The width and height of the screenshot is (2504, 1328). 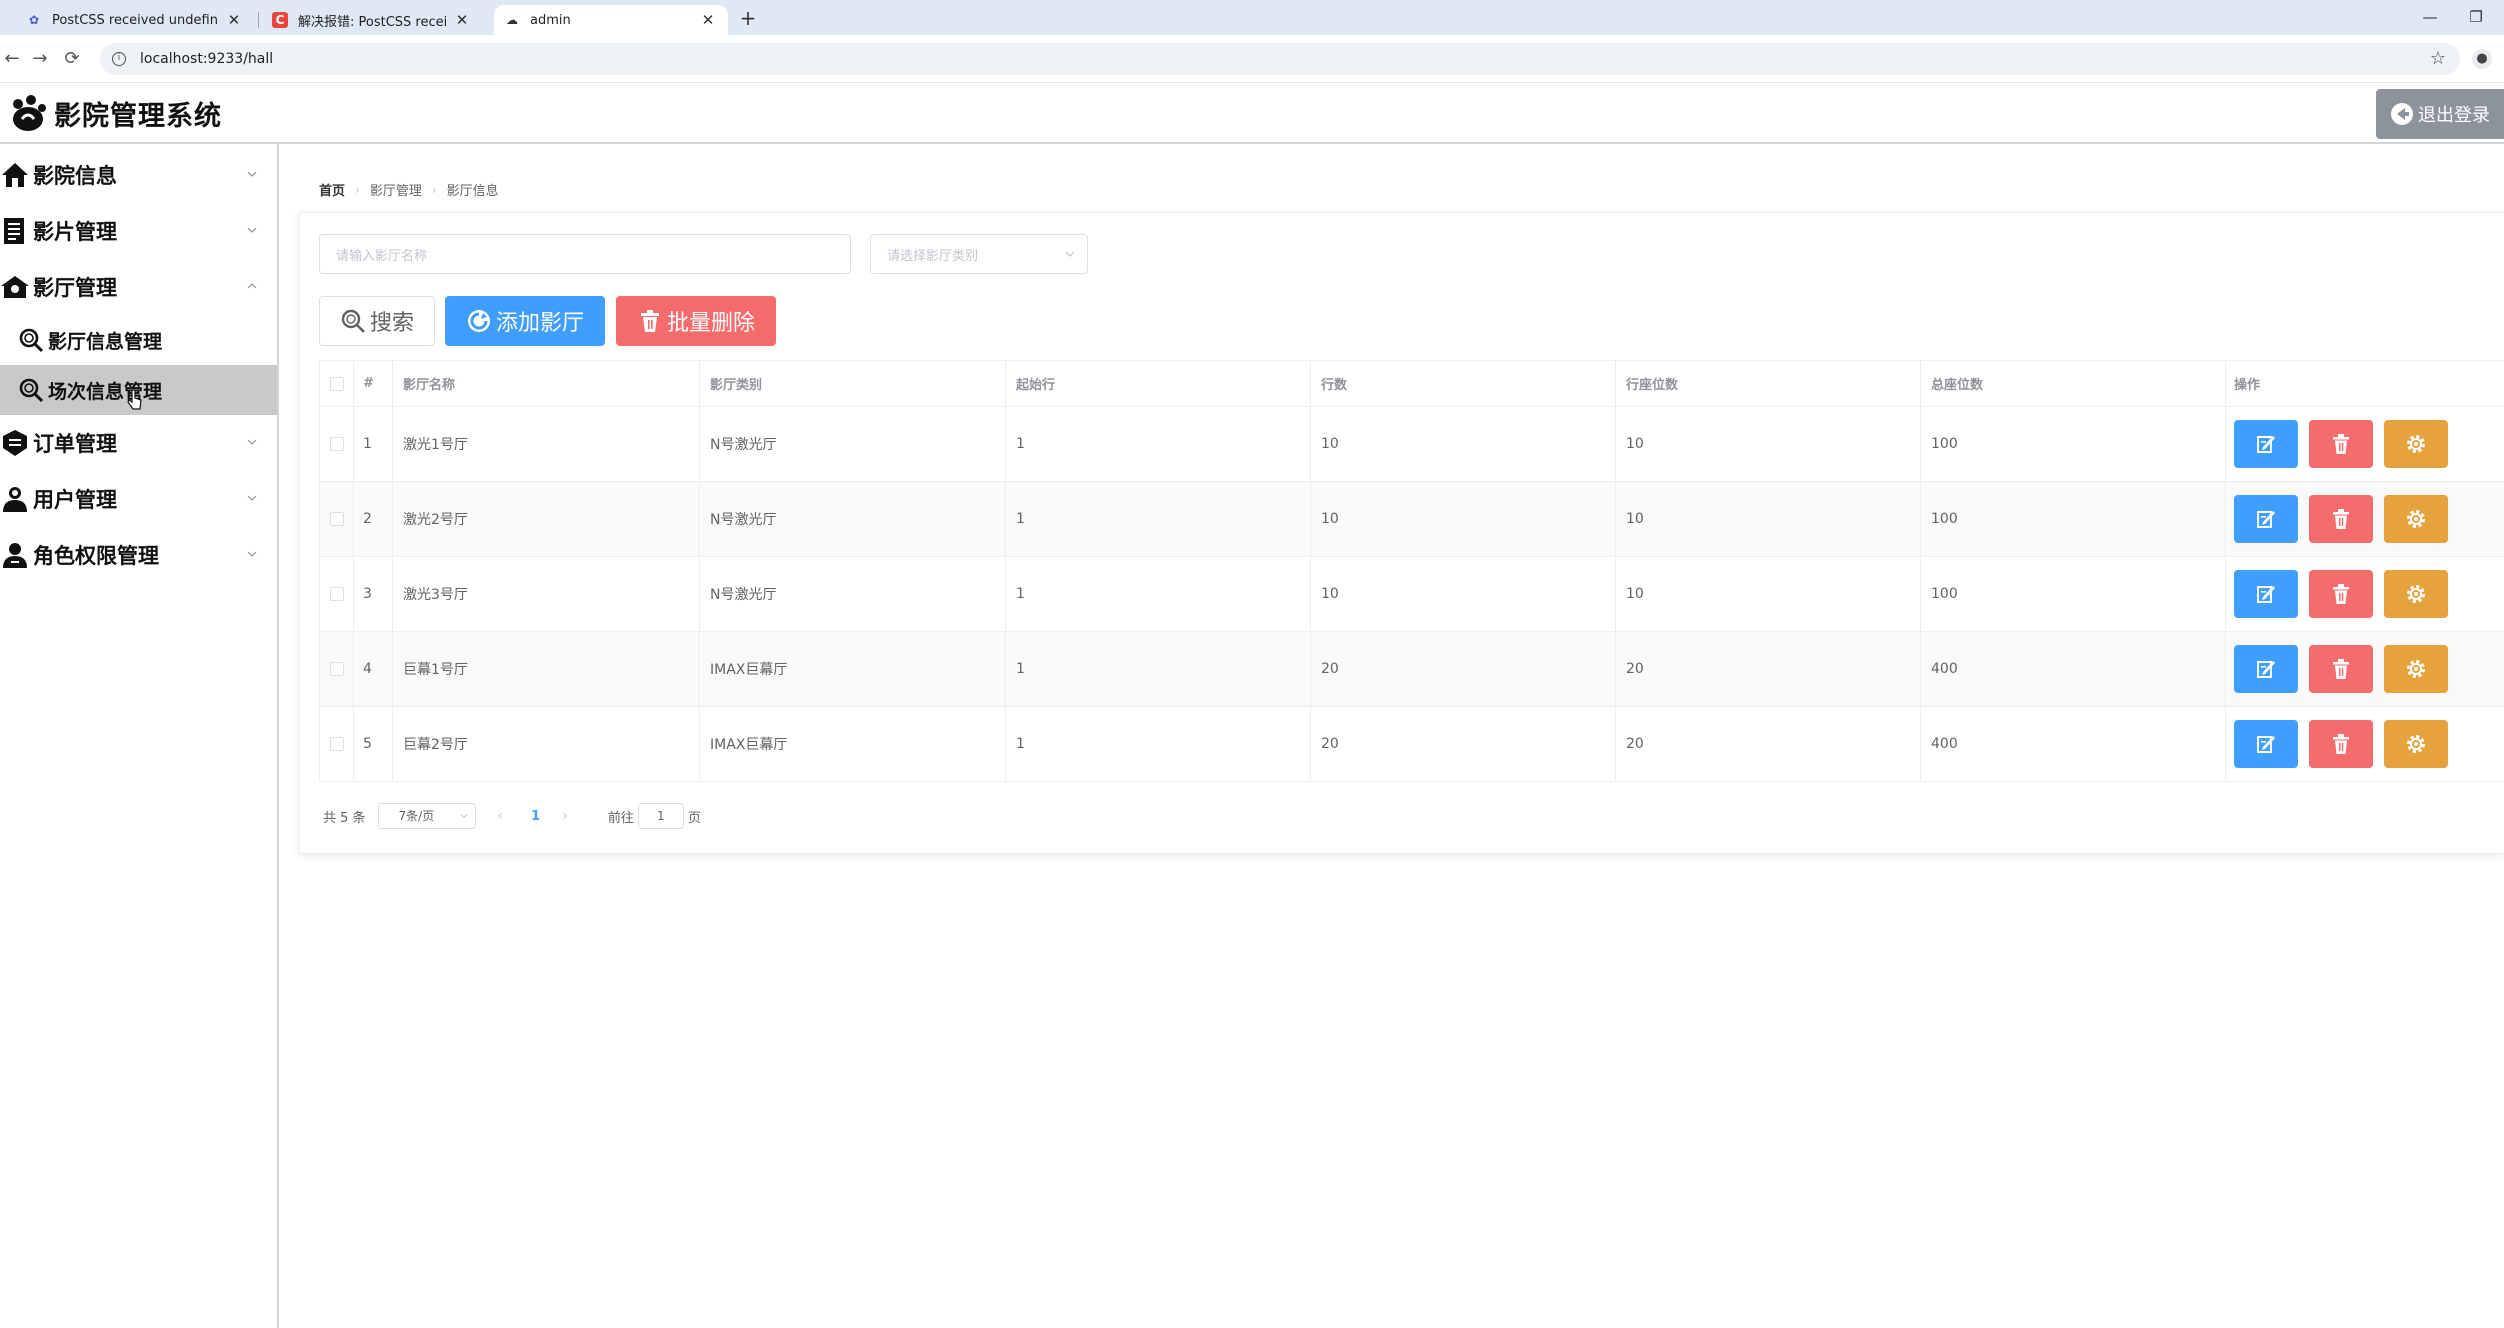 I want to click on url-bar: i localhost:9233/hall ☆, so click(x=1280, y=59).